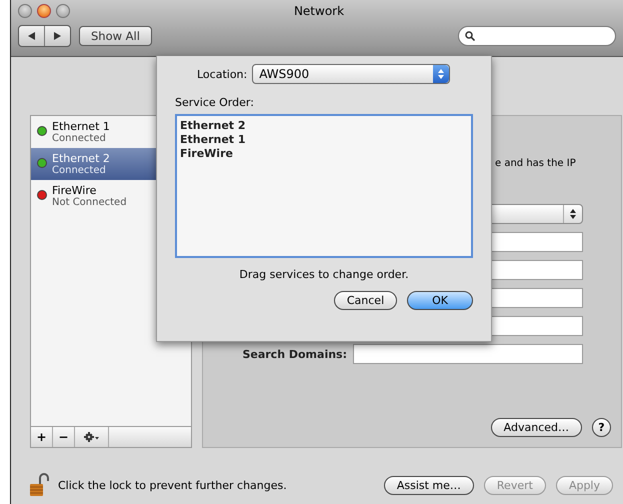  I want to click on ok-button: OK, so click(440, 300).